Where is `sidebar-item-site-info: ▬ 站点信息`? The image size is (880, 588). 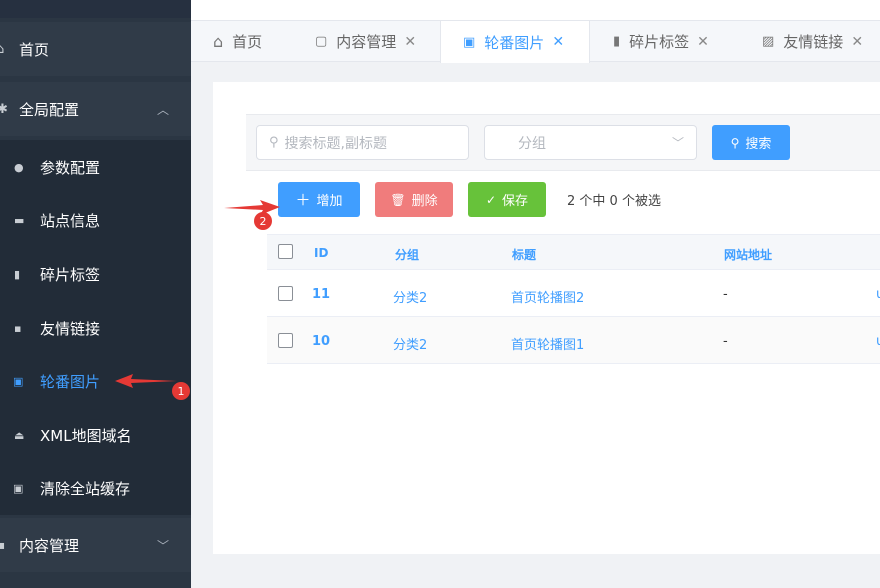 sidebar-item-site-info: ▬ 站点信息 is located at coordinates (95, 220).